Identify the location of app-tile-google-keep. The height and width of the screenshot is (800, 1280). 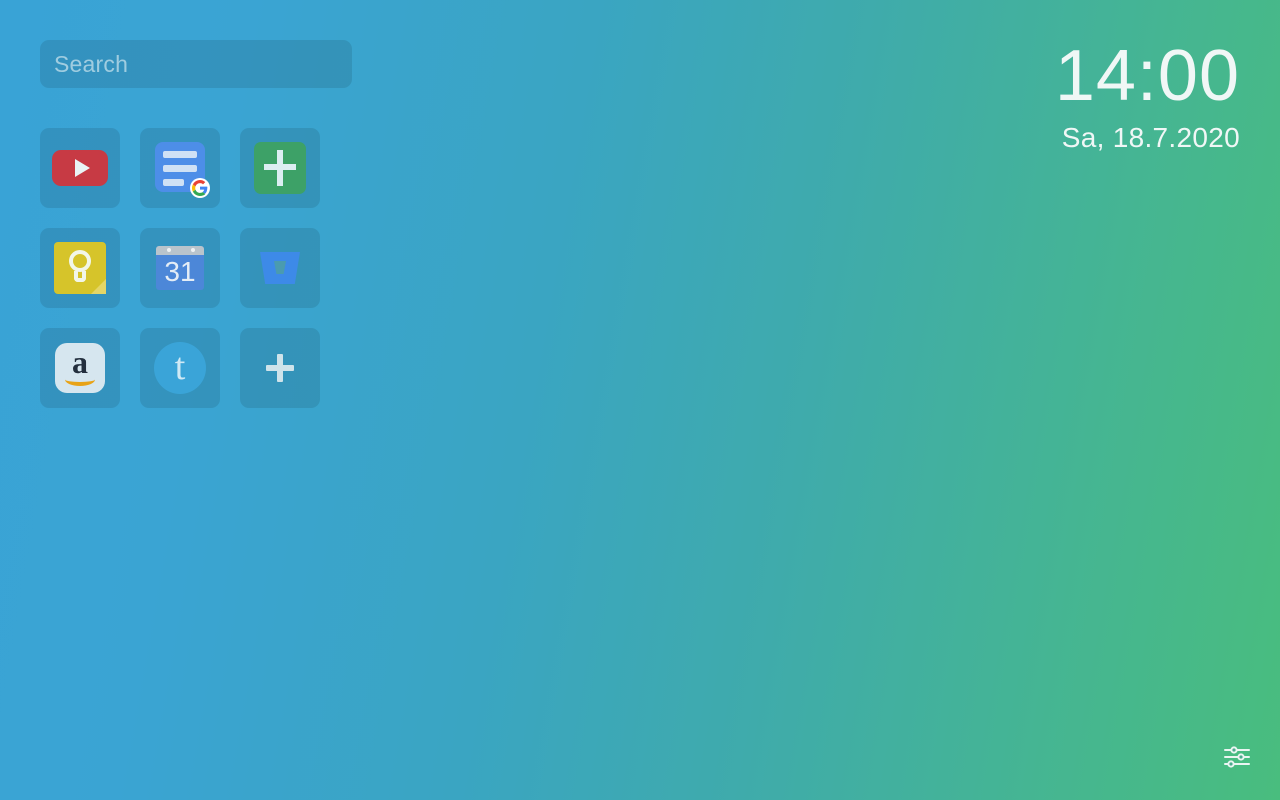
(80, 268).